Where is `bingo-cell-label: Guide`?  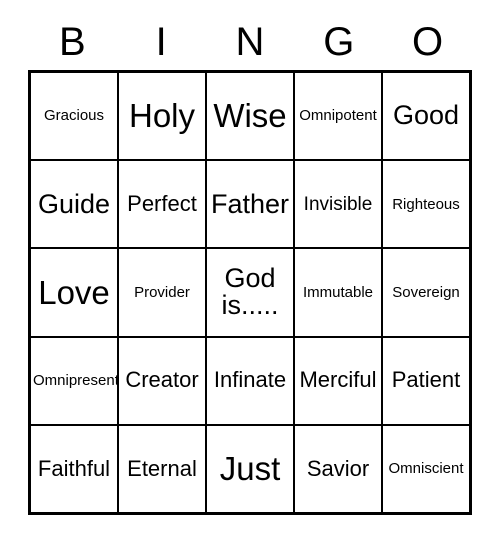 bingo-cell-label: Guide is located at coordinates (74, 203).